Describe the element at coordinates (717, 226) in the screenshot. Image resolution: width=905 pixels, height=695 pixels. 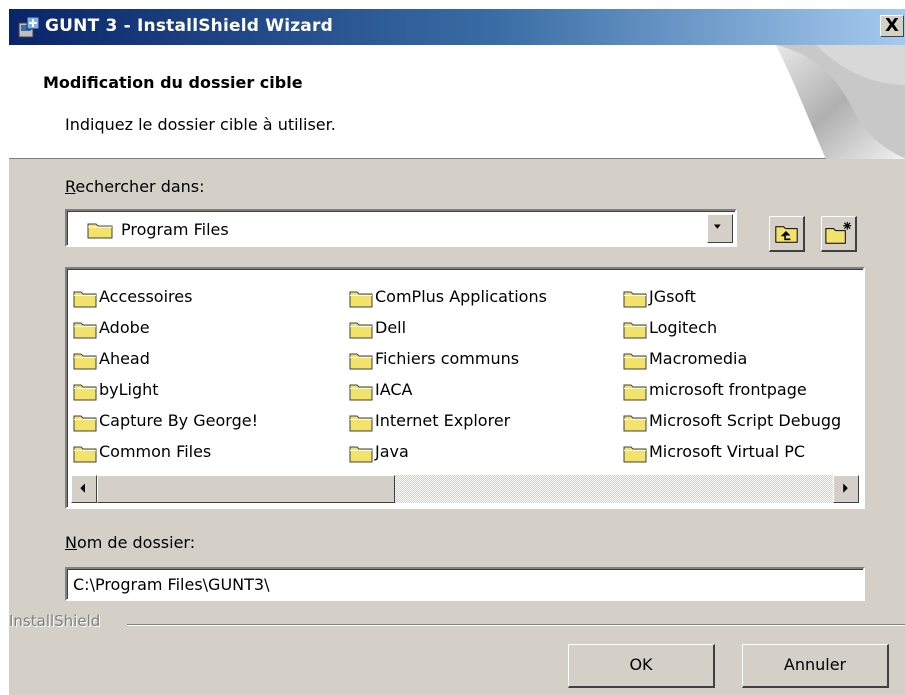
I see `chevron-down-icon` at that location.